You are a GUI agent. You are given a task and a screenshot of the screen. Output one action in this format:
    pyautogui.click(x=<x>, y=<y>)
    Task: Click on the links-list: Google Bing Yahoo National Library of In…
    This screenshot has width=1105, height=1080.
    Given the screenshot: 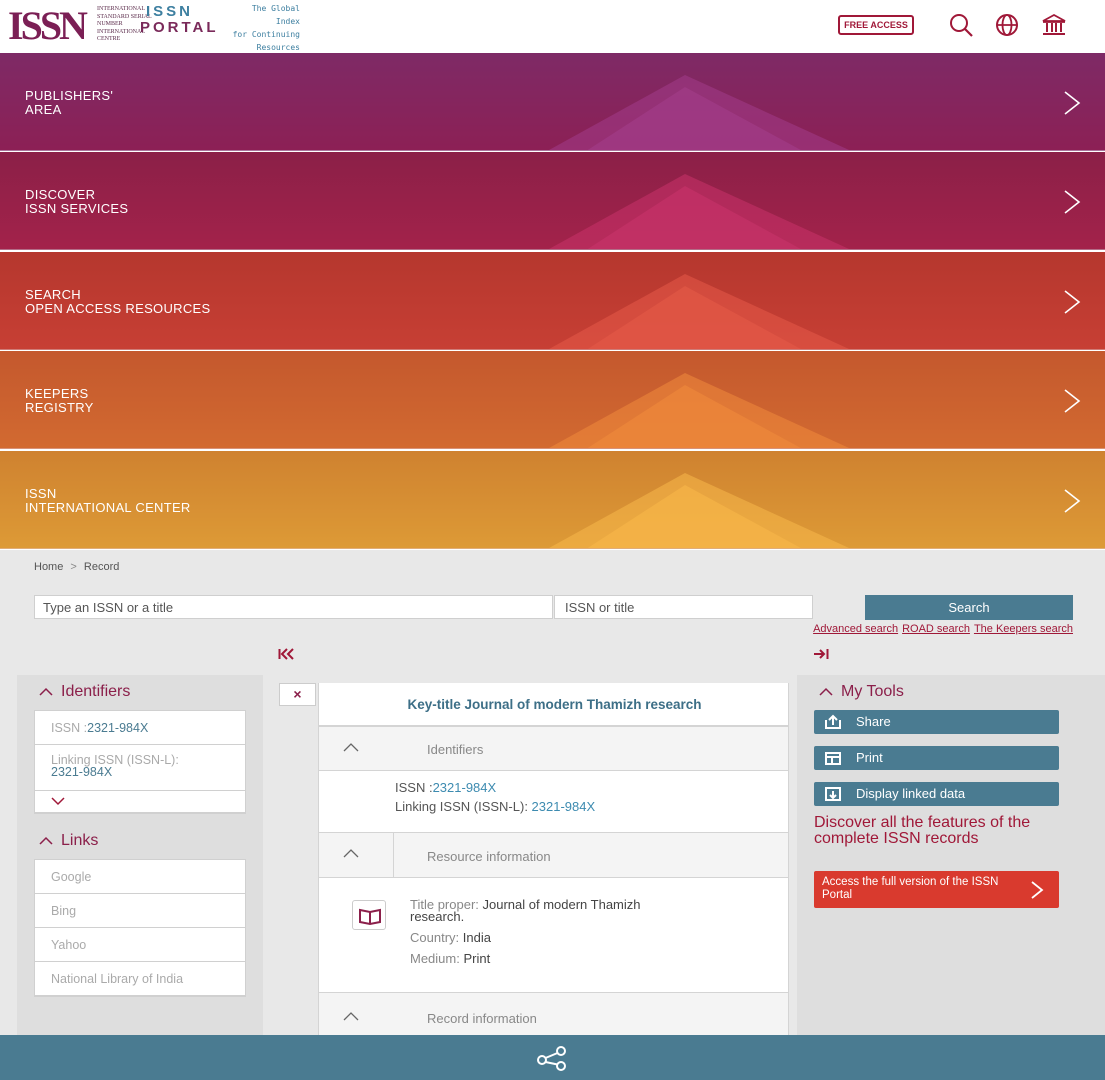 What is the action you would take?
    pyautogui.click(x=140, y=928)
    